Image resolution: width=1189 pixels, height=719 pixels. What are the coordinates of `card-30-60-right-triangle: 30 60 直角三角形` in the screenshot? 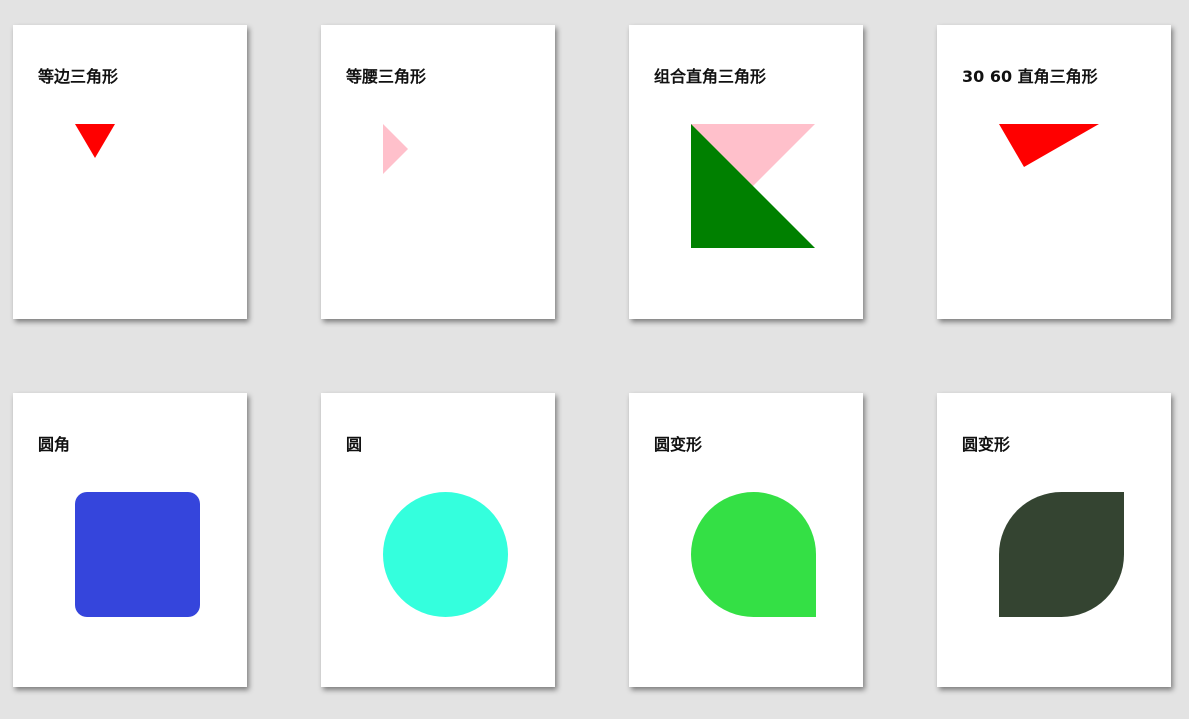 It's located at (1054, 172).